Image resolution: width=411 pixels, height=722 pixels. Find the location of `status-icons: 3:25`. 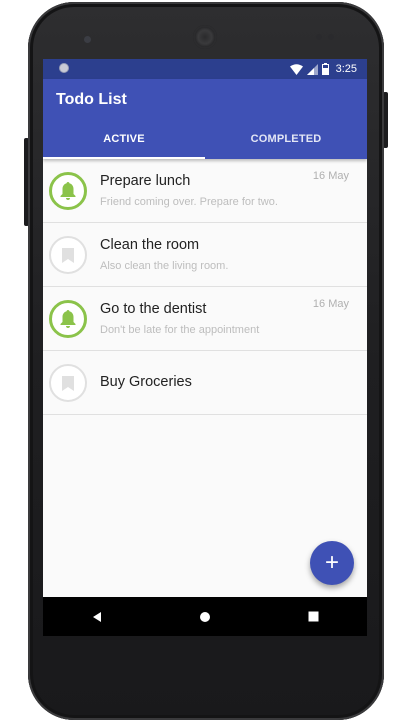

status-icons: 3:25 is located at coordinates (323, 69).